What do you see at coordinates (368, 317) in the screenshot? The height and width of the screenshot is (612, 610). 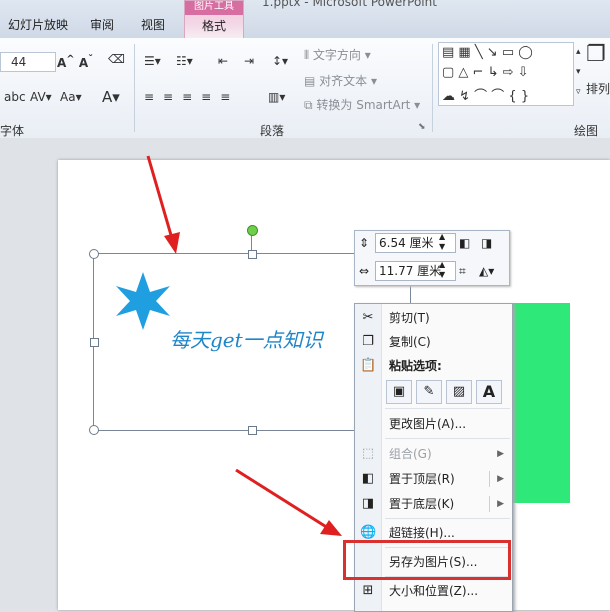 I see `scissors-icon: ✂` at bounding box center [368, 317].